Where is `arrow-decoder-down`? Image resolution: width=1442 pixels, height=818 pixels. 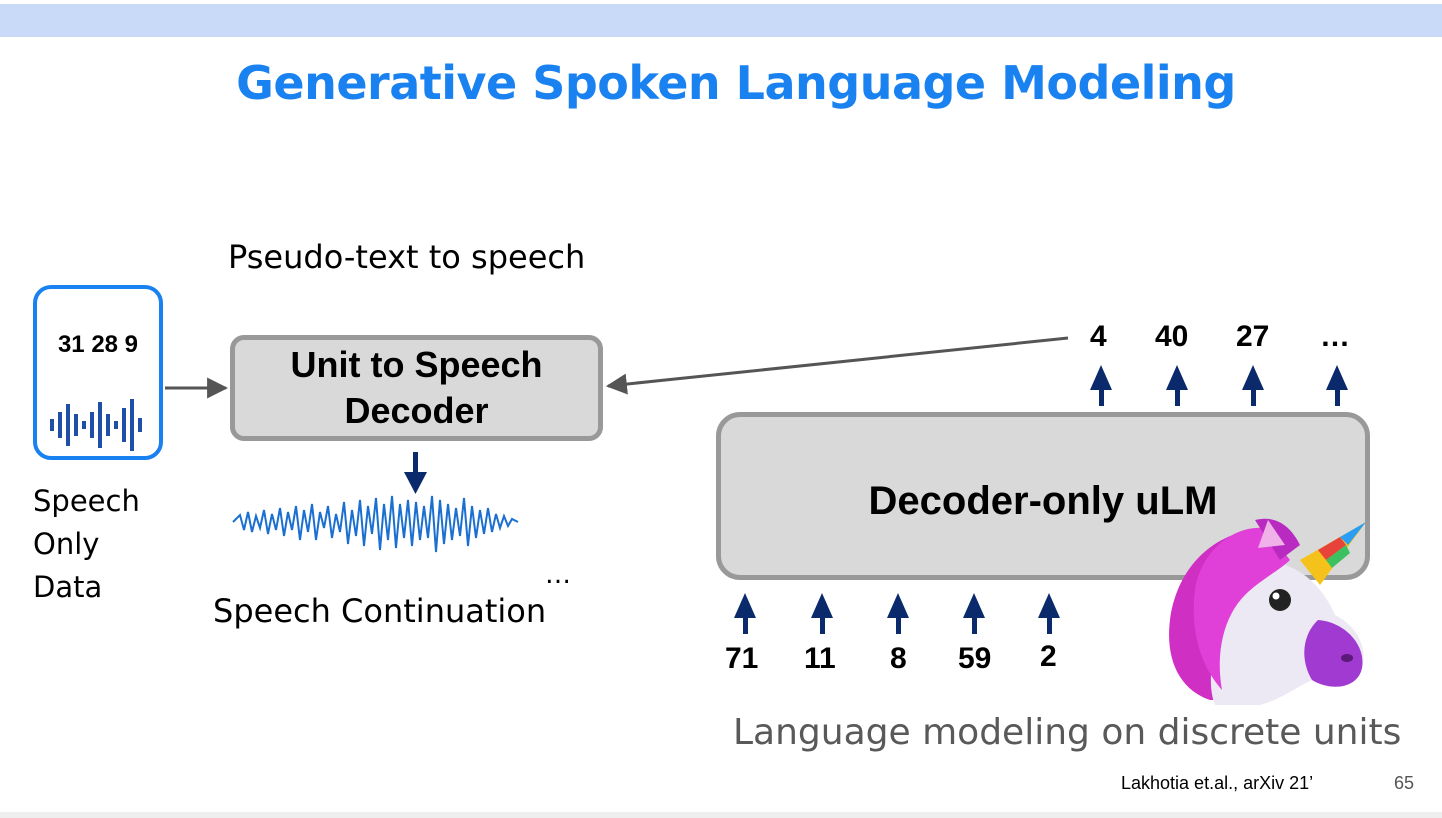 arrow-decoder-down is located at coordinates (415, 473).